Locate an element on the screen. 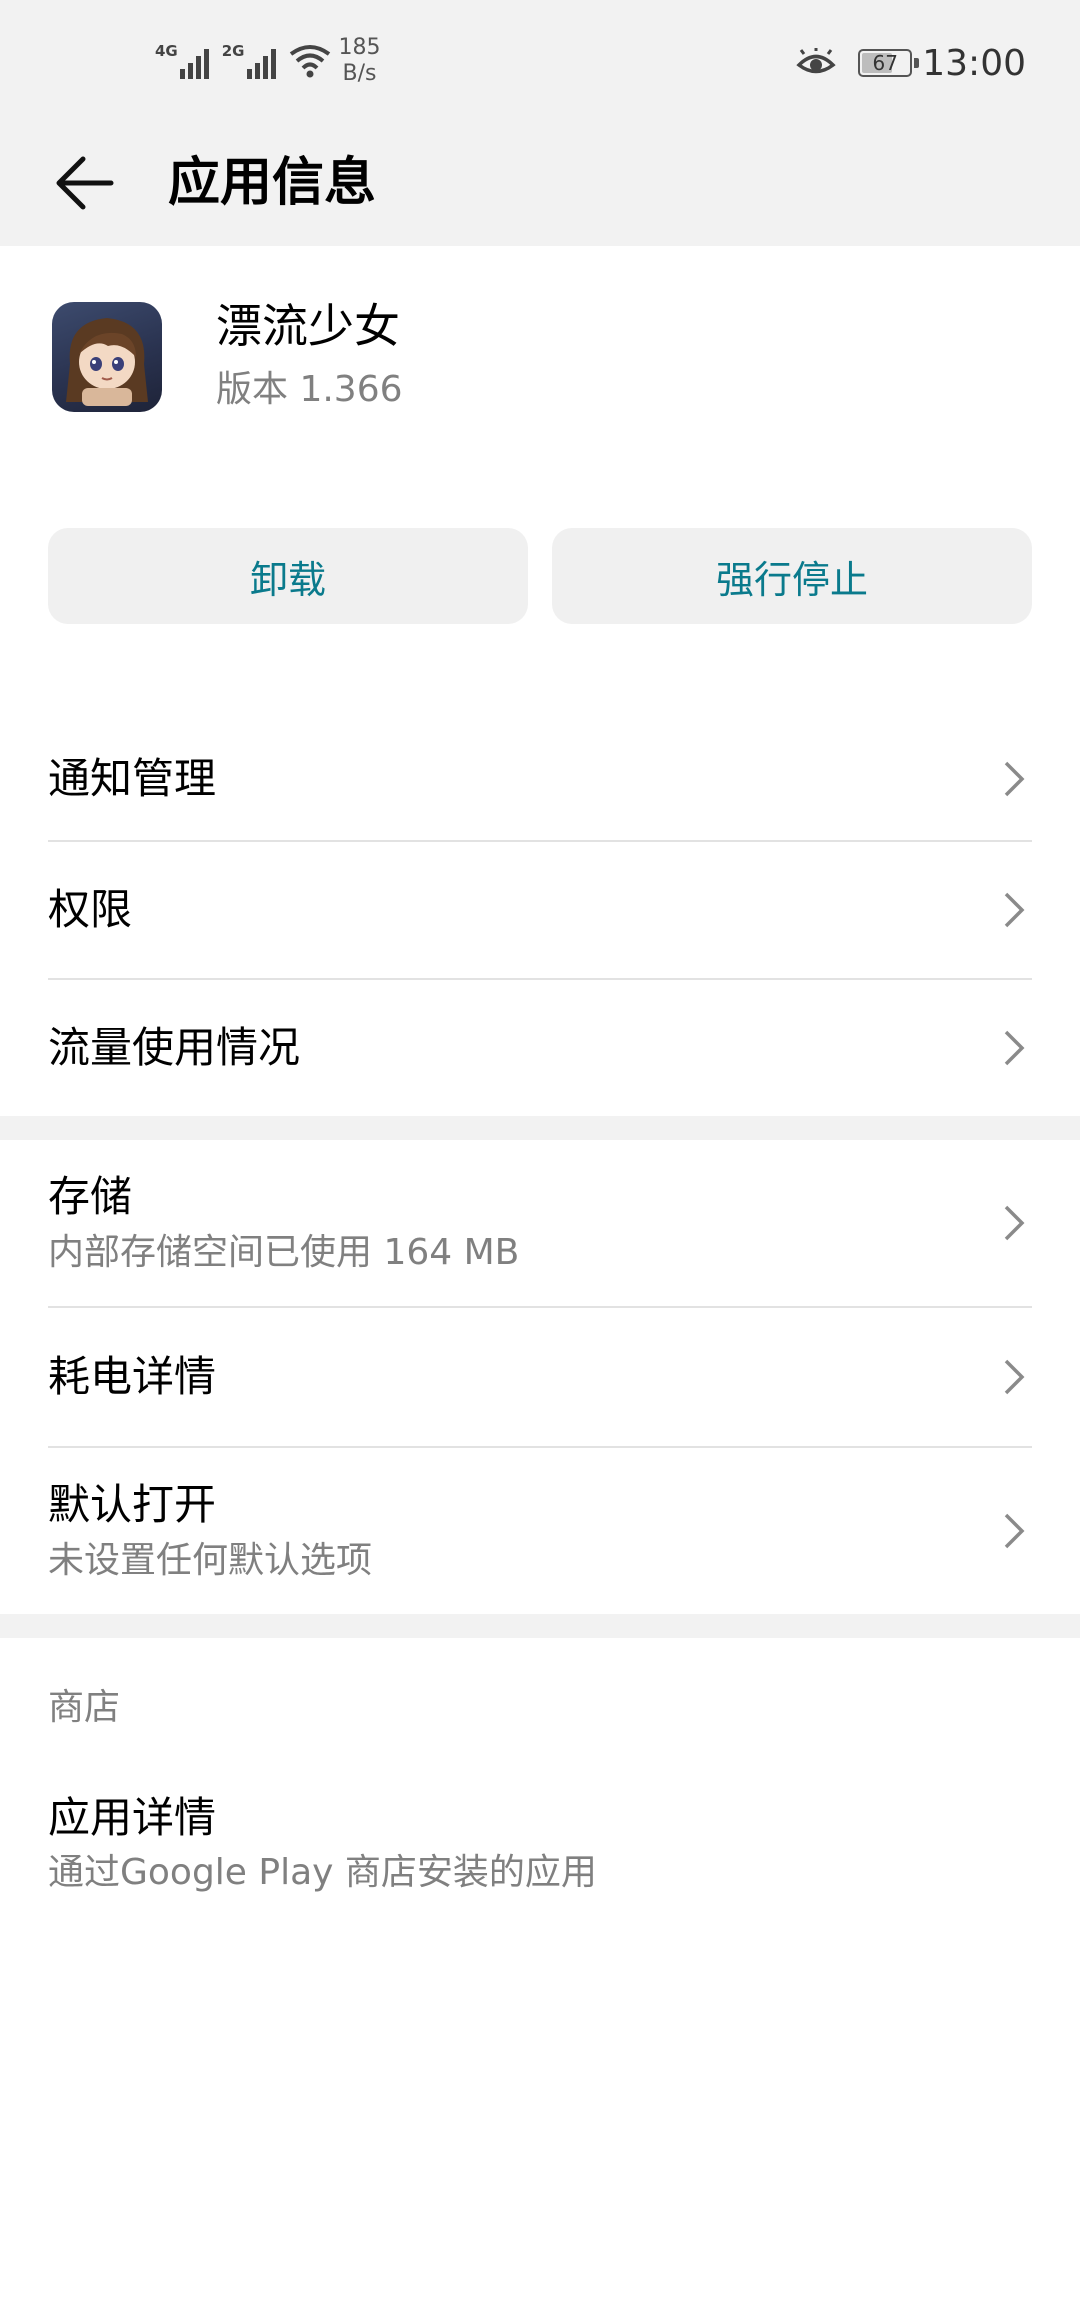  clock: 13:00 is located at coordinates (974, 63).